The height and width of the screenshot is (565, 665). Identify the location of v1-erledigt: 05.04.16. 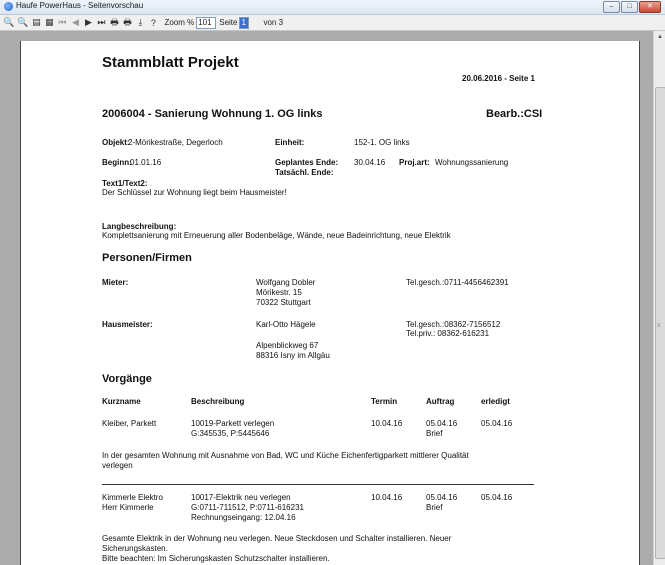
(497, 423).